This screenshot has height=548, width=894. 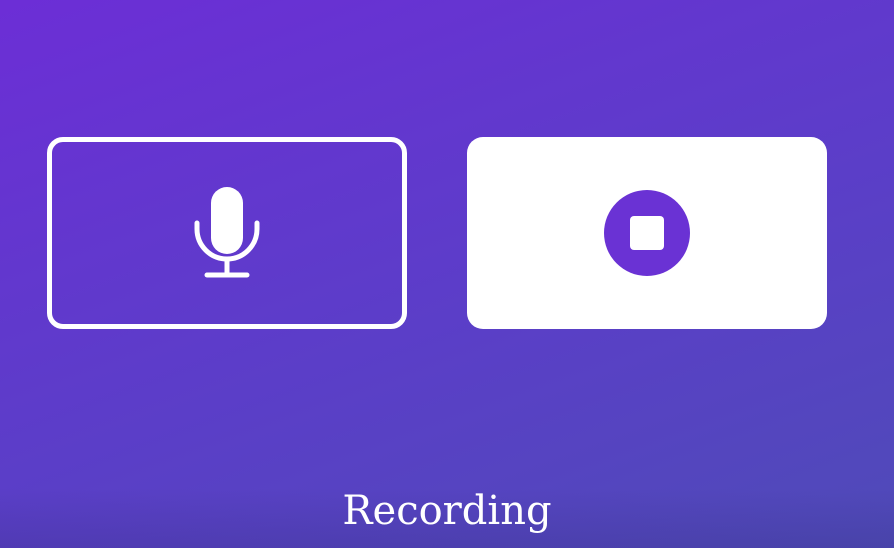 I want to click on microphone-button, so click(x=227, y=233).